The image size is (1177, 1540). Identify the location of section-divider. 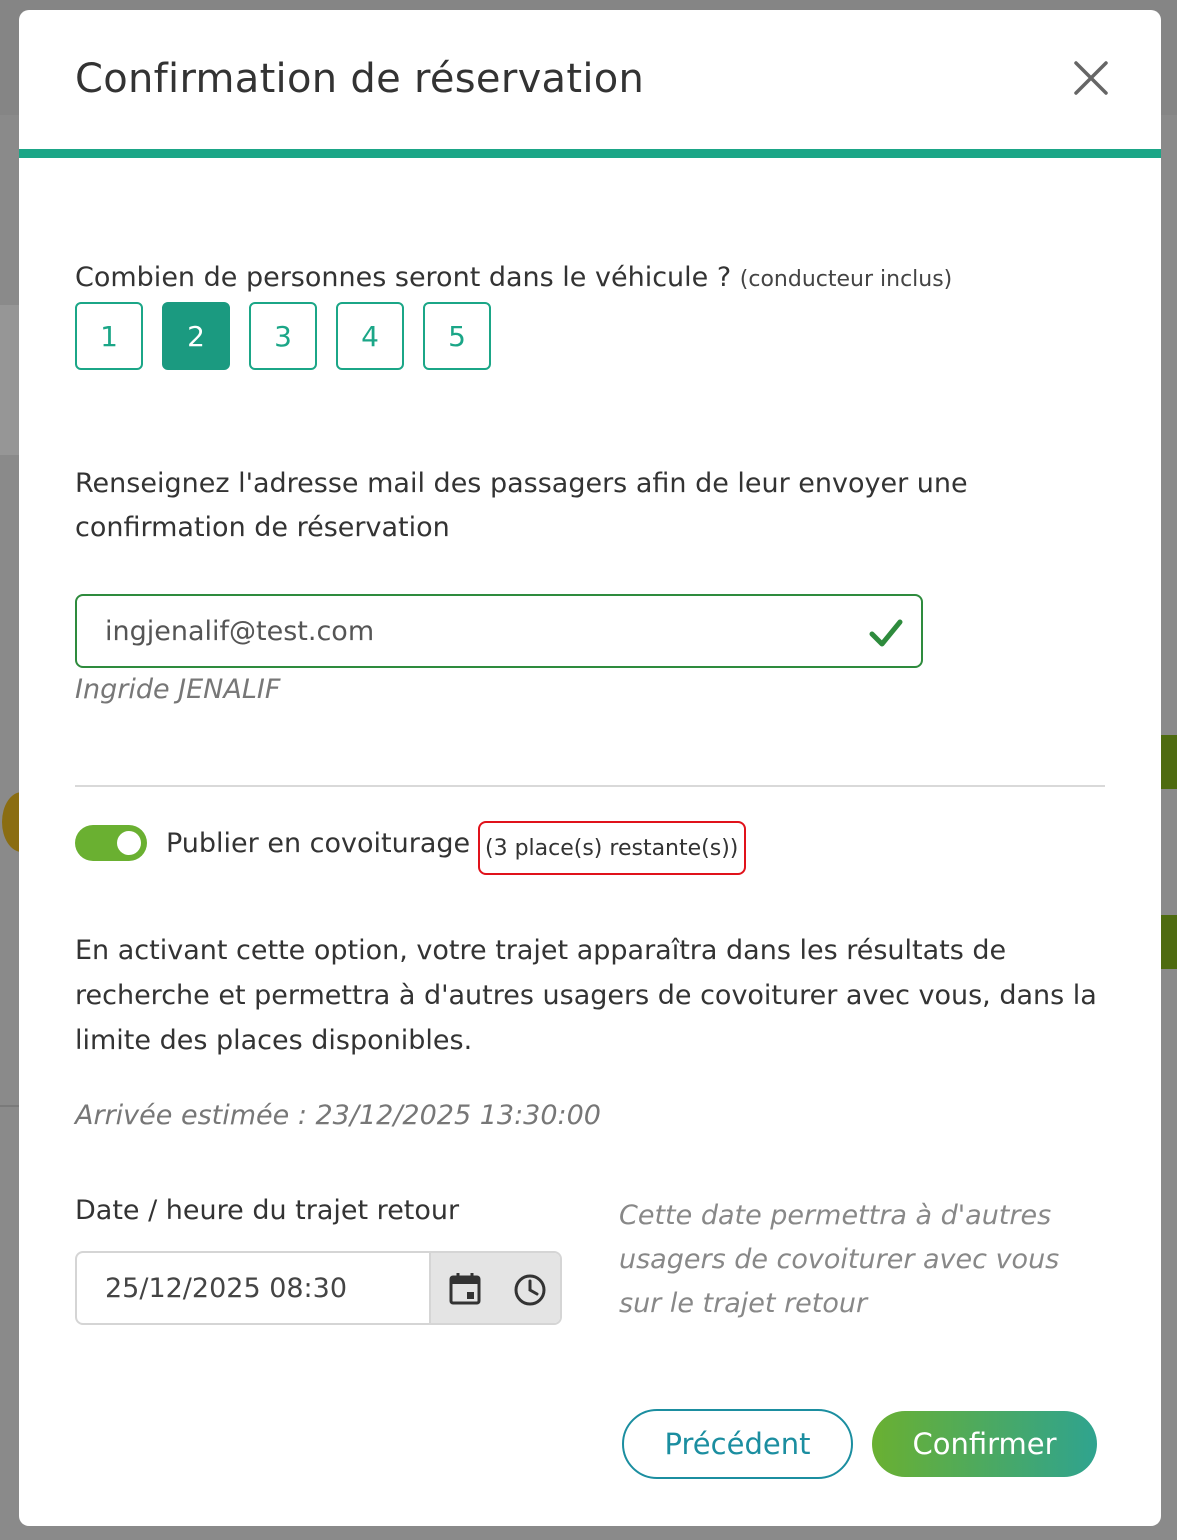
(590, 786).